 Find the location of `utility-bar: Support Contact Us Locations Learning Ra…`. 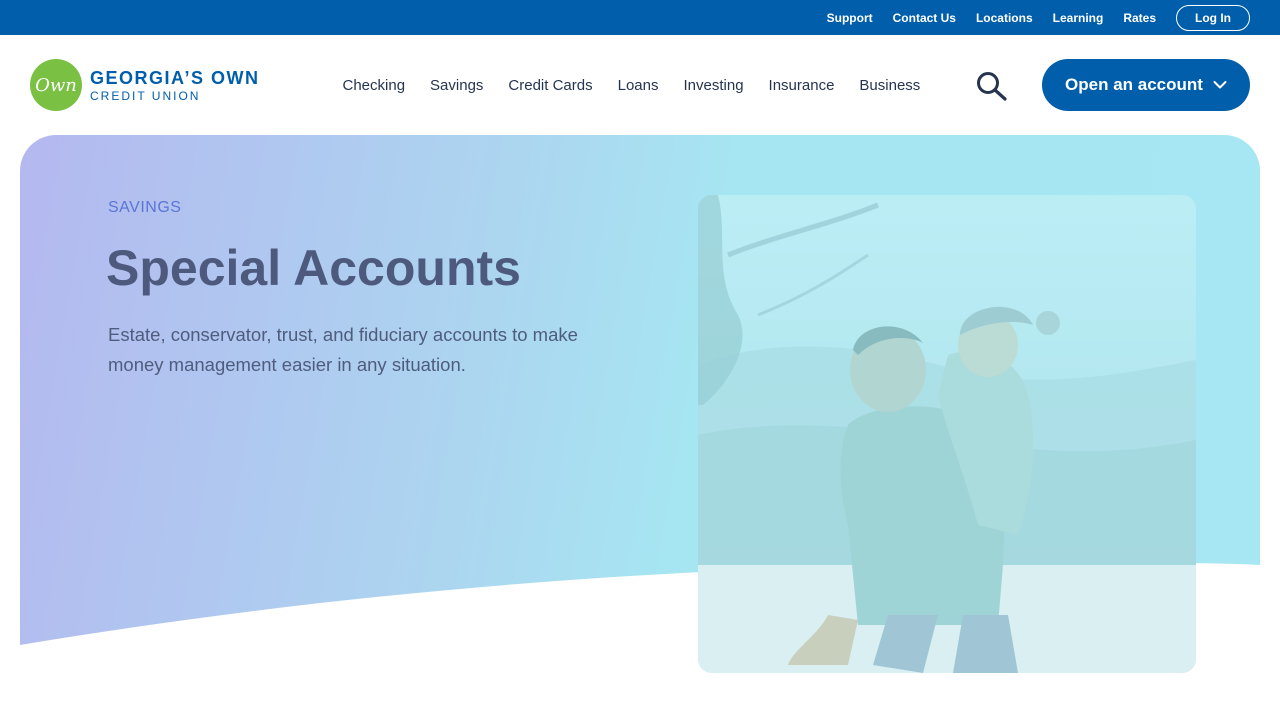

utility-bar: Support Contact Us Locations Learning Ra… is located at coordinates (640, 17).